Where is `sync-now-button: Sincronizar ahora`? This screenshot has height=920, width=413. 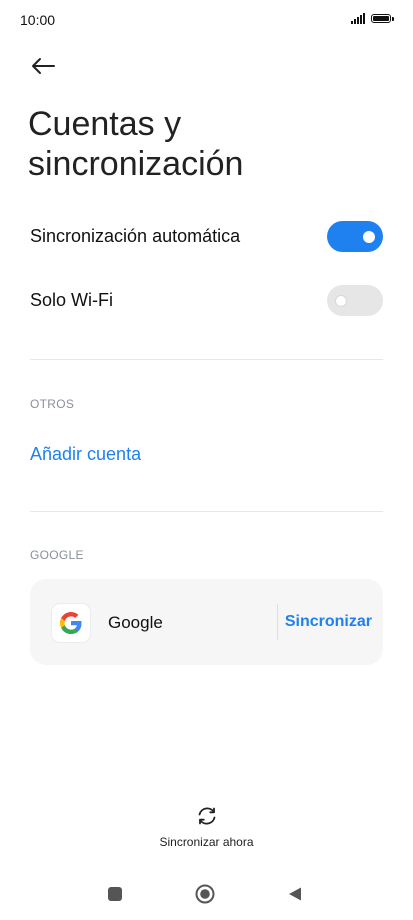
sync-now-button: Sincronizar ahora is located at coordinates (206, 826).